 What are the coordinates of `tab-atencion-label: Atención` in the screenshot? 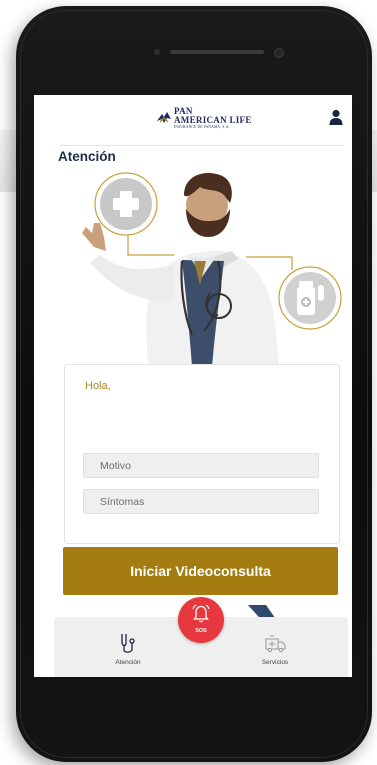 It's located at (128, 662).